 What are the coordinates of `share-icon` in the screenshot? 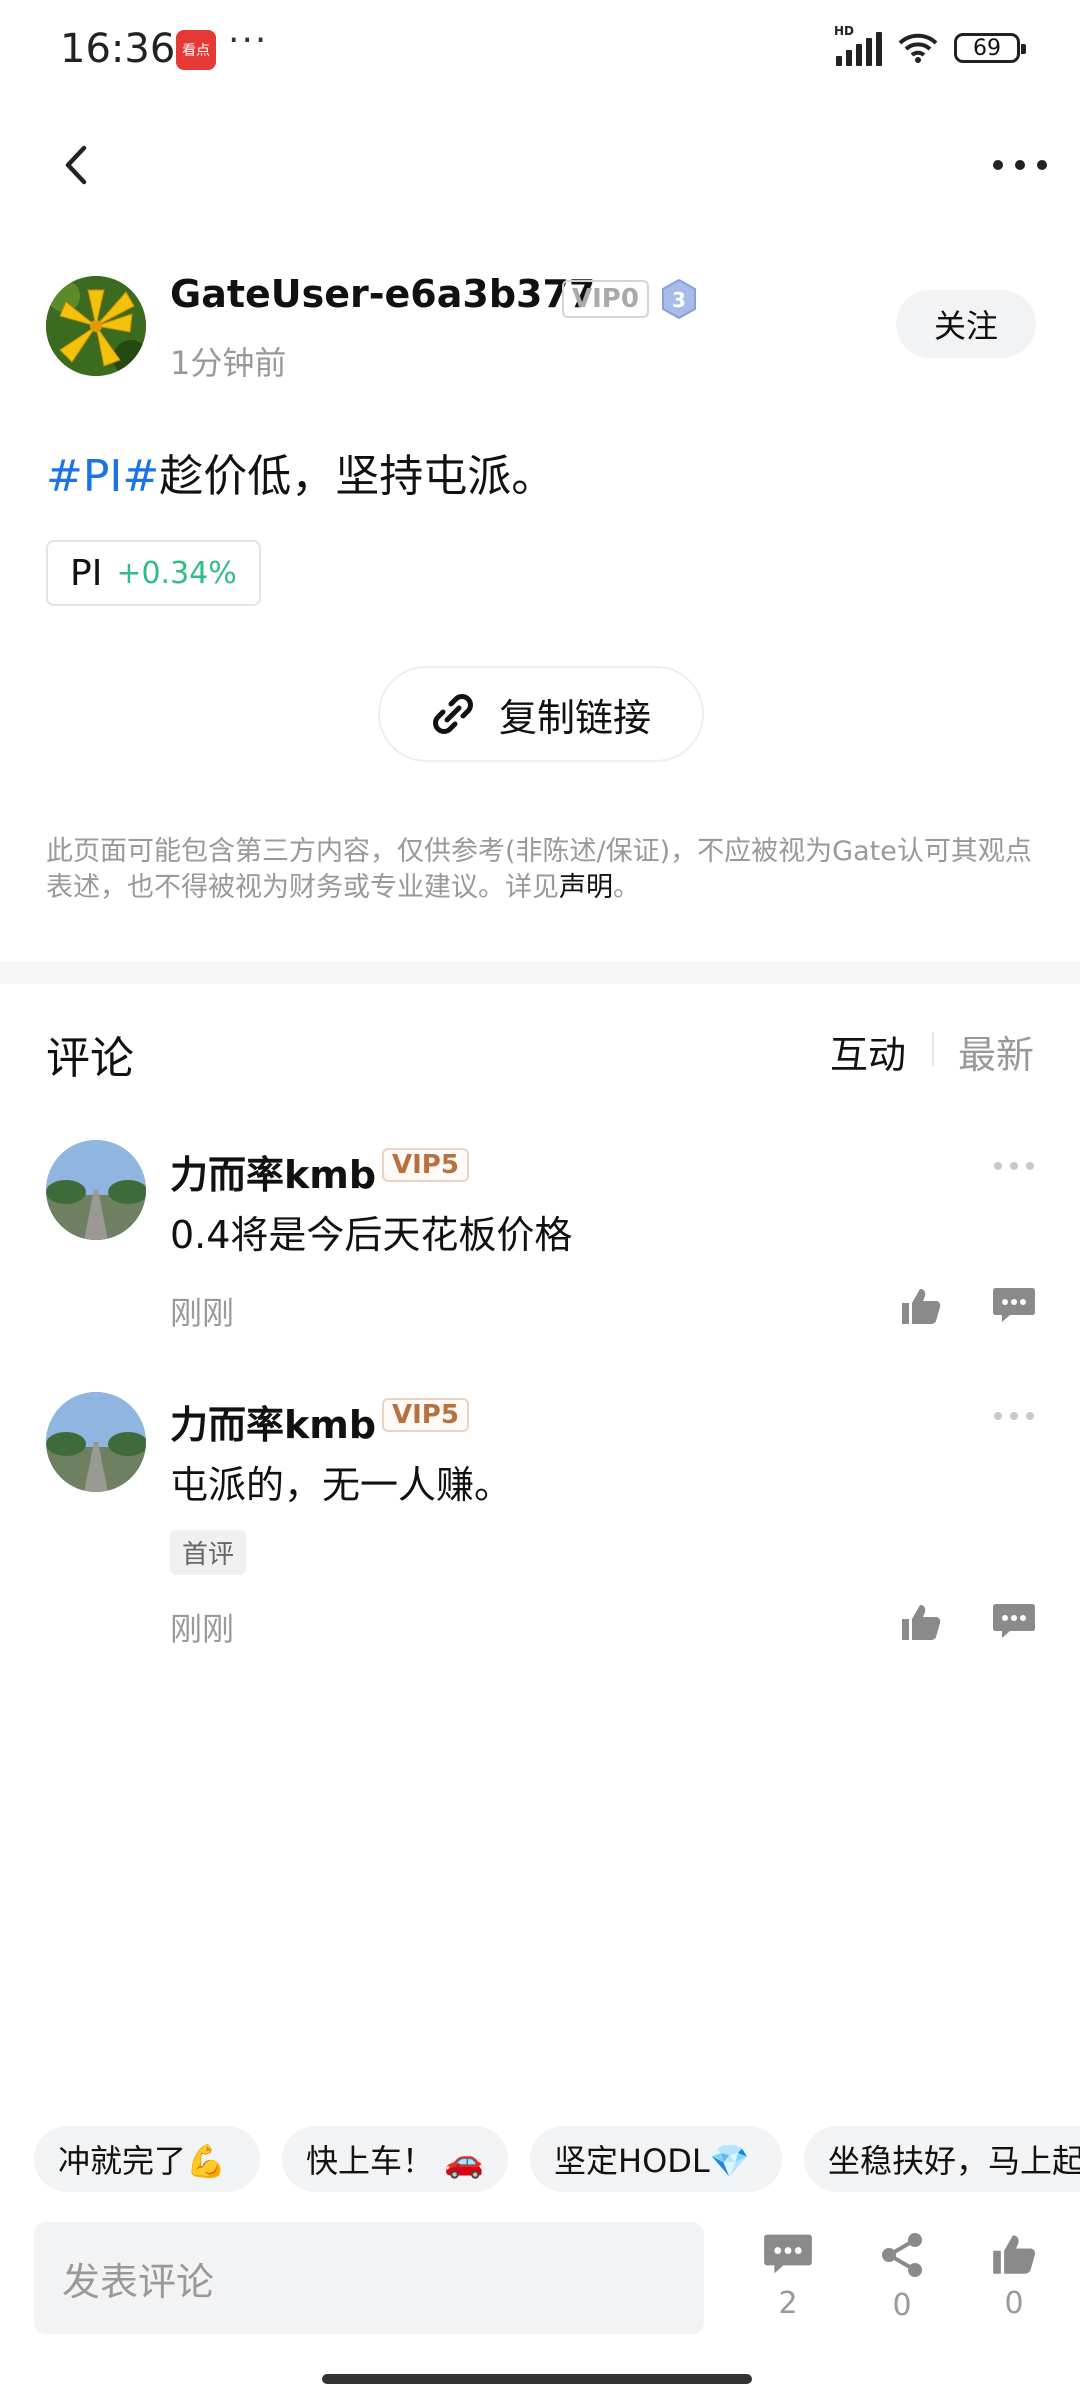 It's located at (902, 2255).